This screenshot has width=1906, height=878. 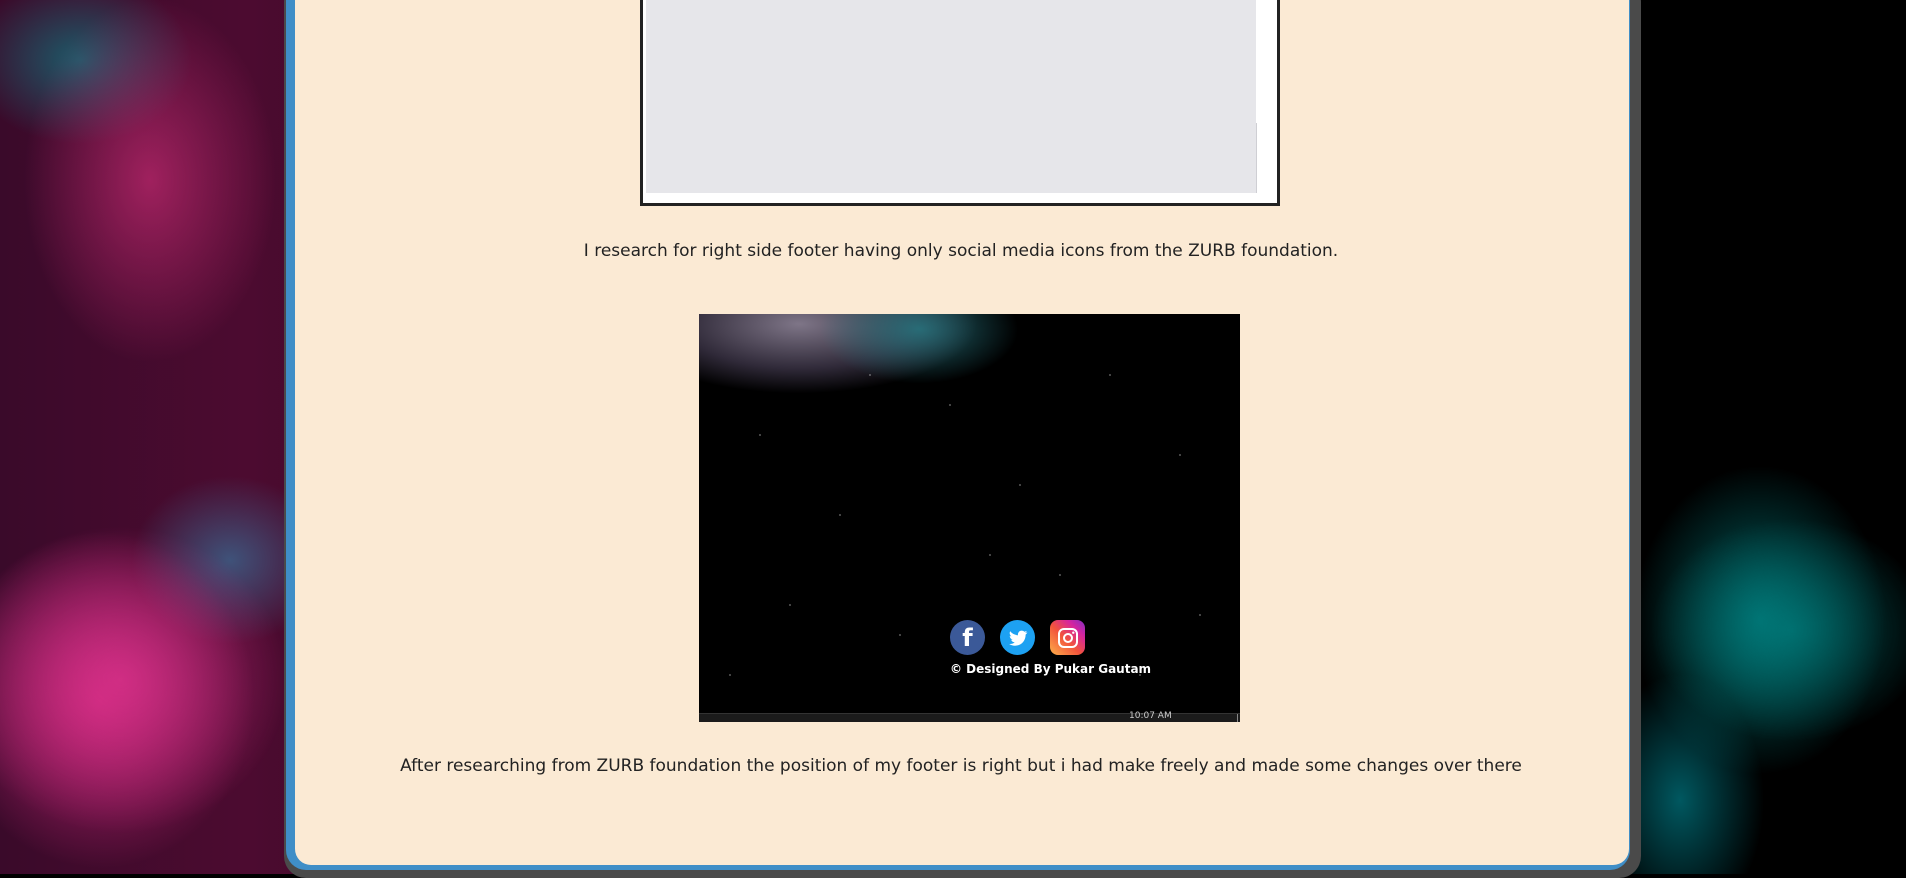 I want to click on twitter-icon, so click(x=1017, y=637).